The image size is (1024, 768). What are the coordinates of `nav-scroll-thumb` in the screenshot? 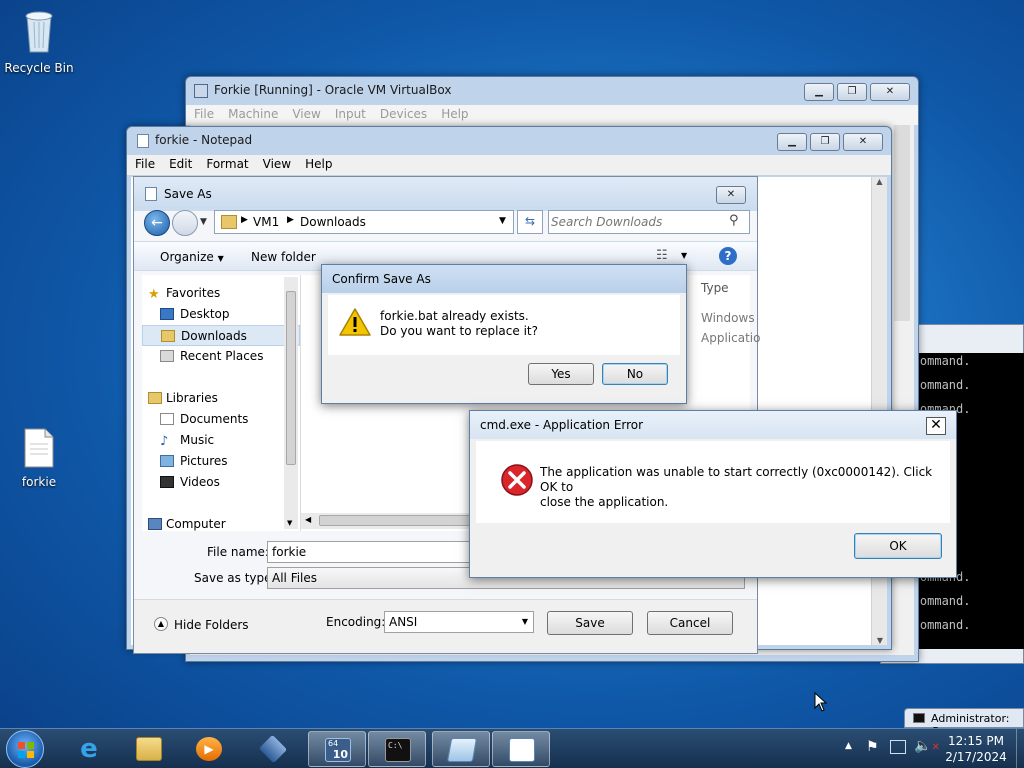 It's located at (291, 378).